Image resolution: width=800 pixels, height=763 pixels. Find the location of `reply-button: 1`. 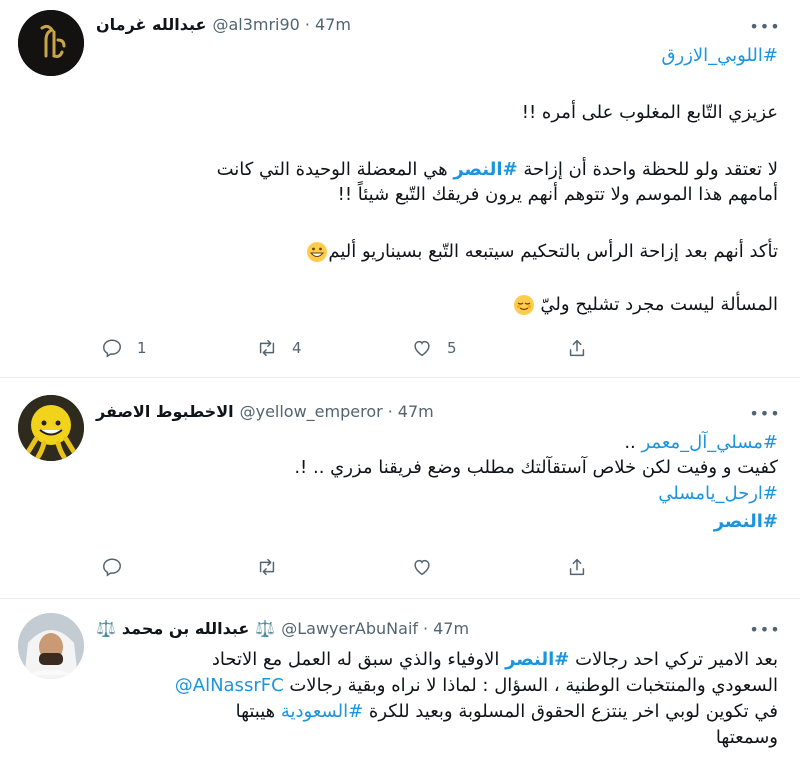

reply-button: 1 is located at coordinates (178, 348).